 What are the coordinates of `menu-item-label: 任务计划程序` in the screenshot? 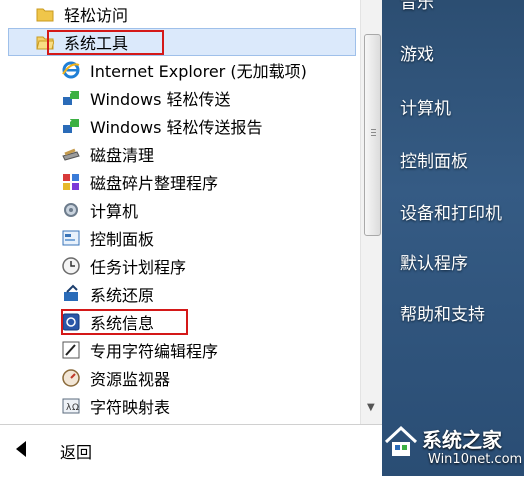 It's located at (138, 267).